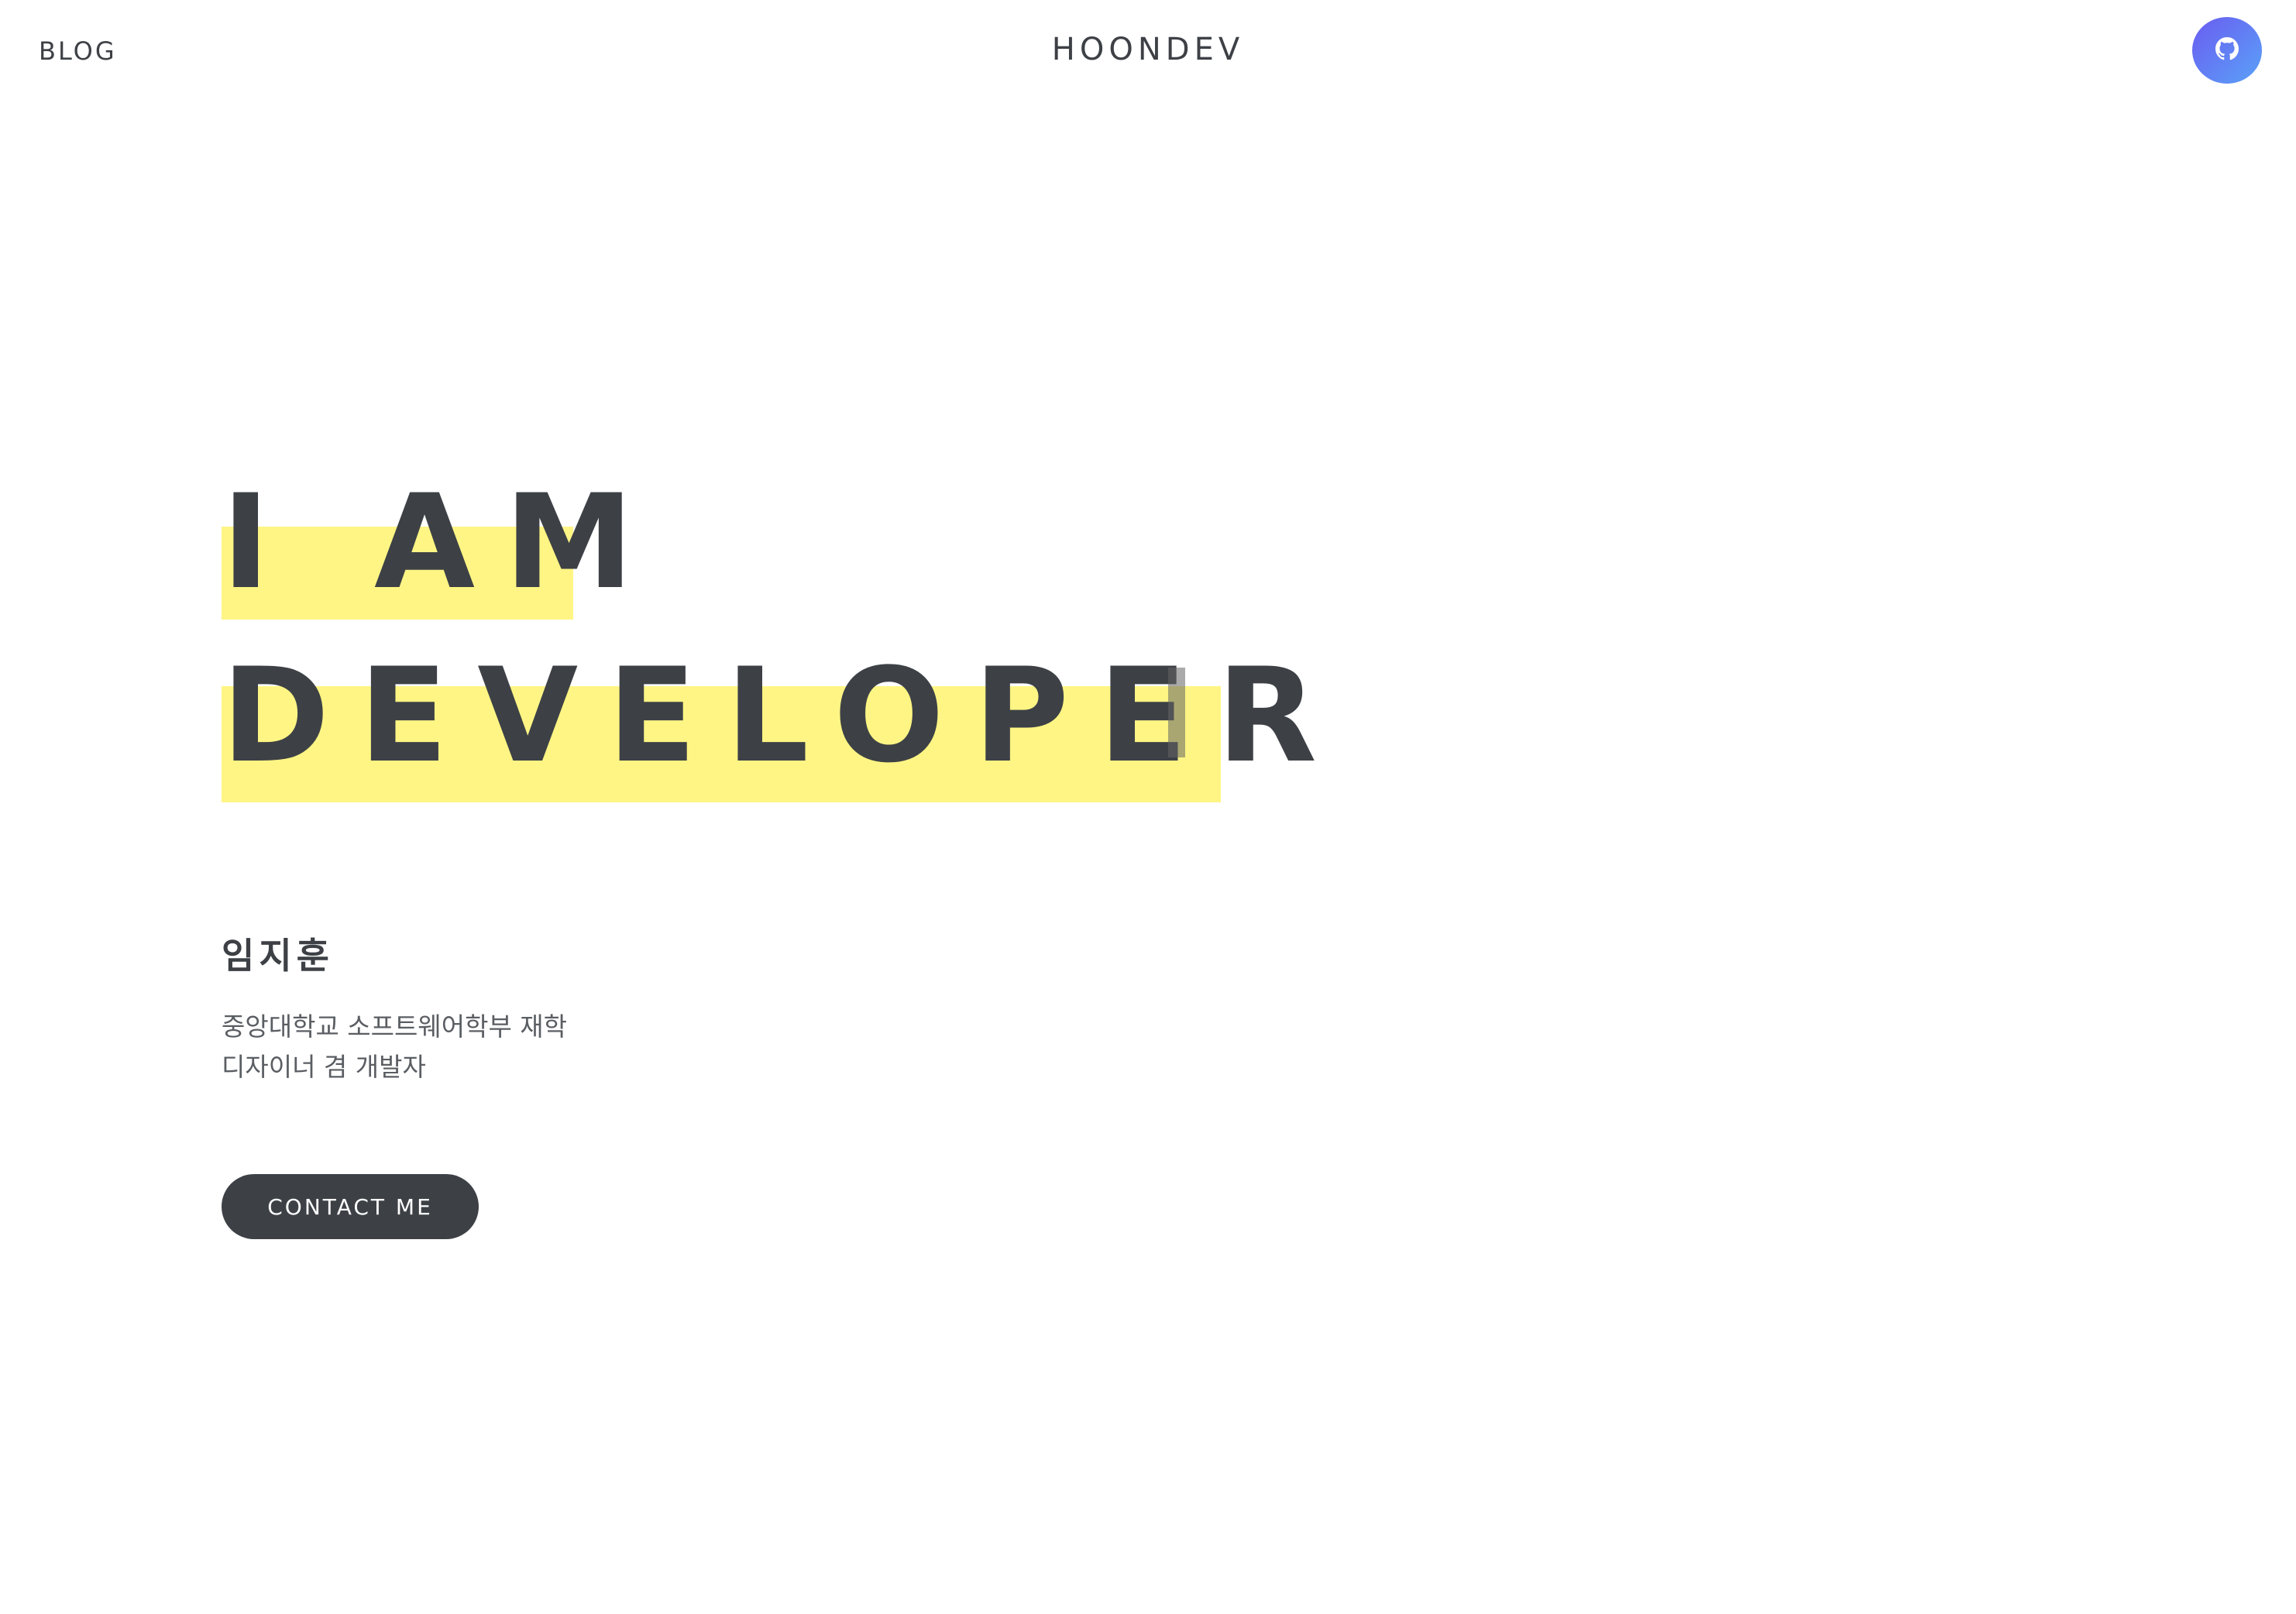 The height and width of the screenshot is (1614, 2296). Describe the element at coordinates (324, 1067) in the screenshot. I see `description-line-2: 디자이너 겸 개발자` at that location.